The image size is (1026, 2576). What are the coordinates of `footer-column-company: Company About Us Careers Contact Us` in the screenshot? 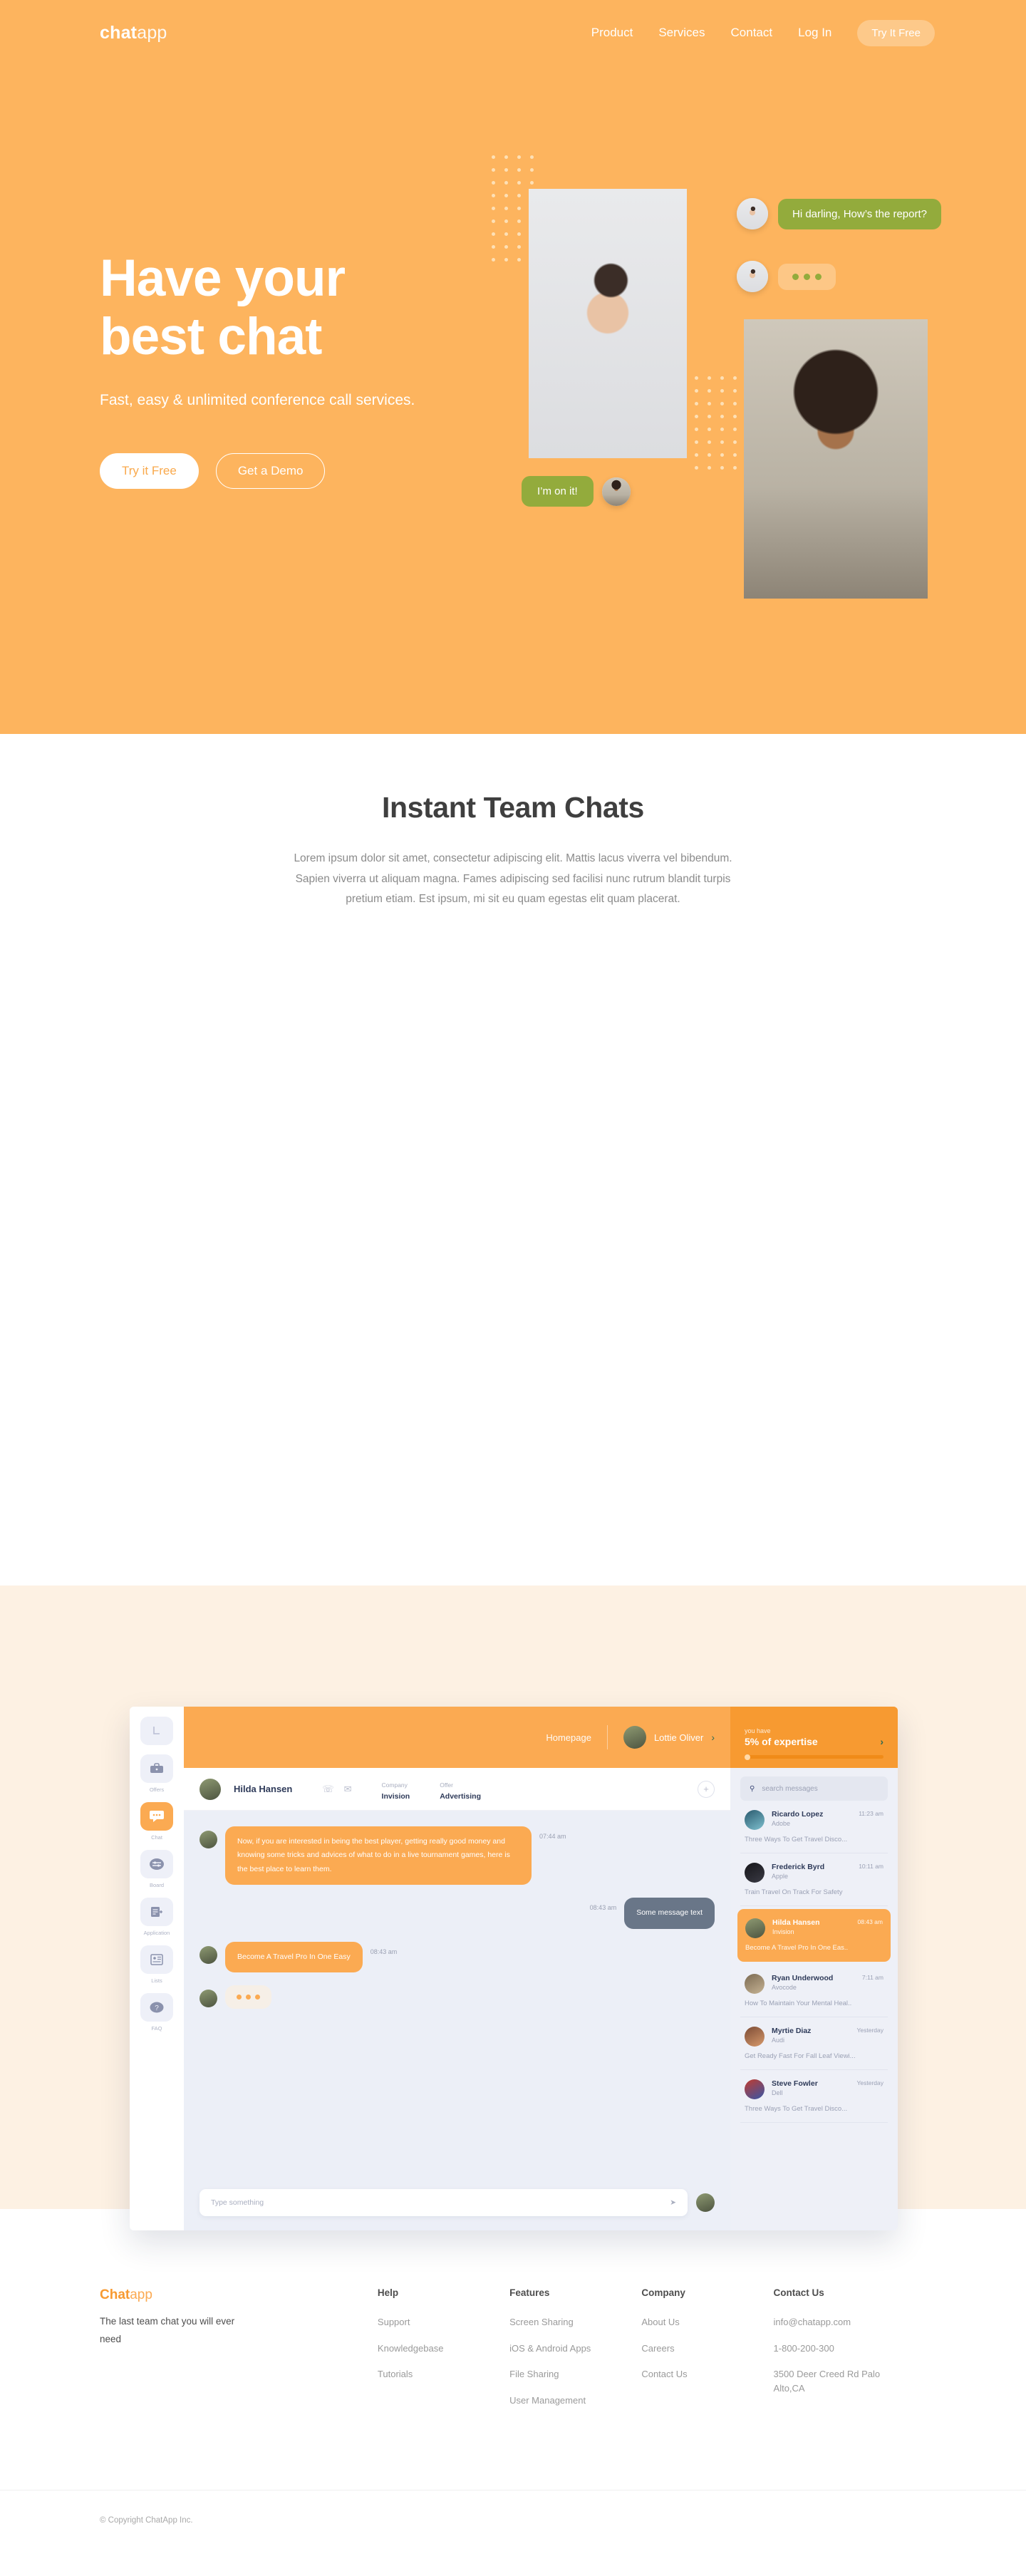 It's located at (707, 2353).